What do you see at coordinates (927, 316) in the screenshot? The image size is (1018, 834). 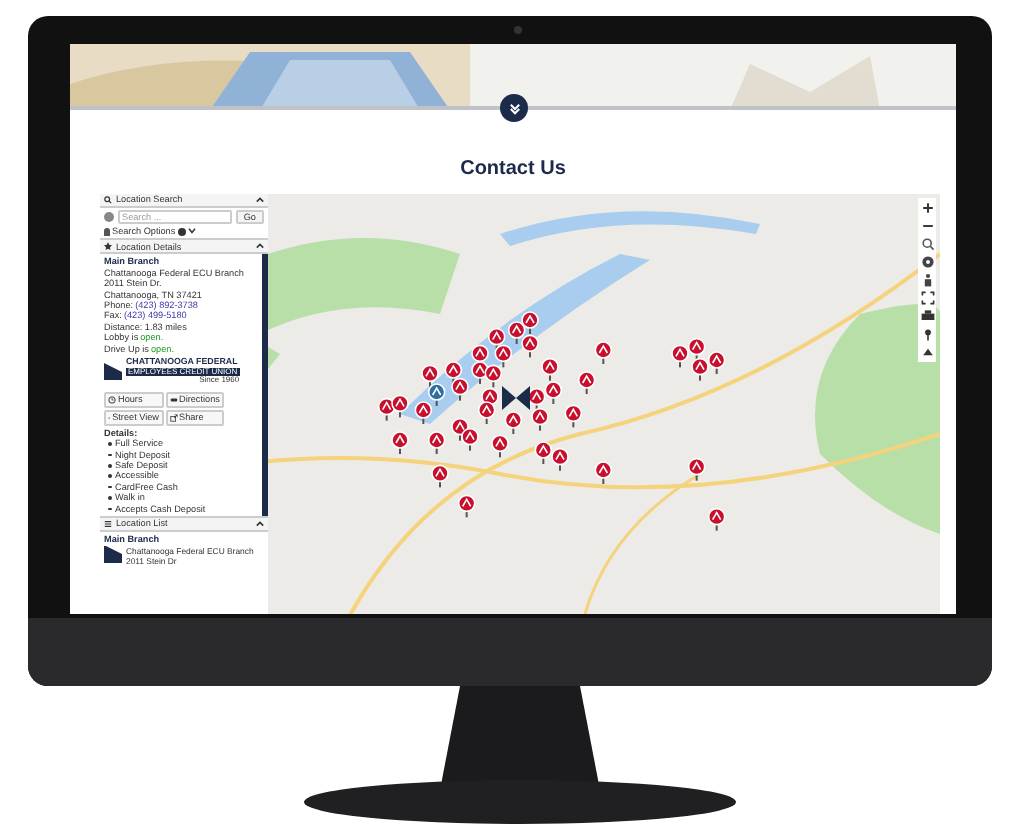 I see `print-icon` at bounding box center [927, 316].